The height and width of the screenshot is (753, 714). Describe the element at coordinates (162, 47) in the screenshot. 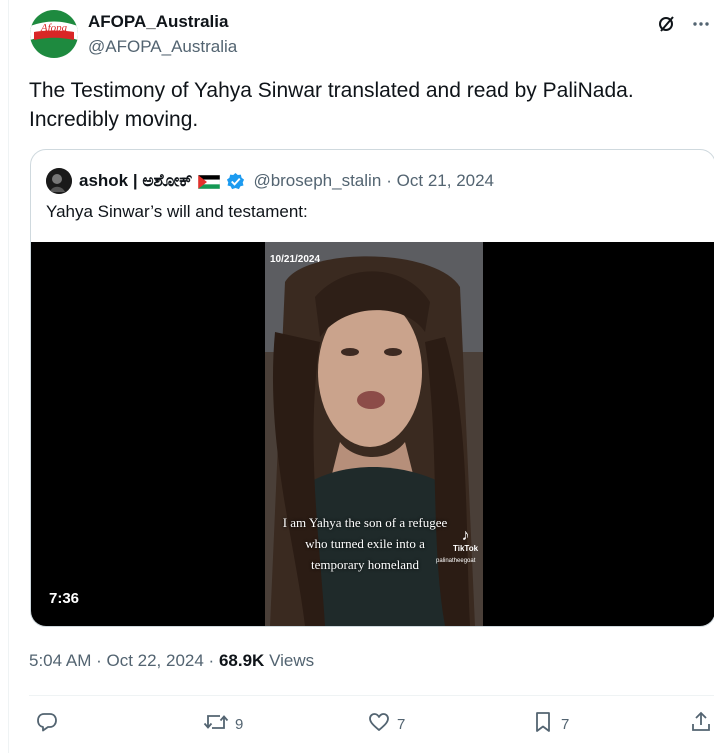

I see `author-handle: @AFOPA_Australia` at that location.